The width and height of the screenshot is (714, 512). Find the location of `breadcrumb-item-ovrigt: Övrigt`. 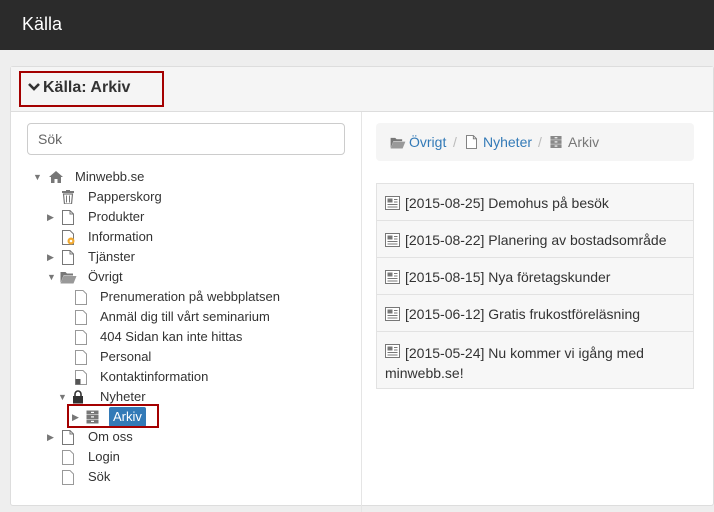

breadcrumb-item-ovrigt: Övrigt is located at coordinates (427, 142).